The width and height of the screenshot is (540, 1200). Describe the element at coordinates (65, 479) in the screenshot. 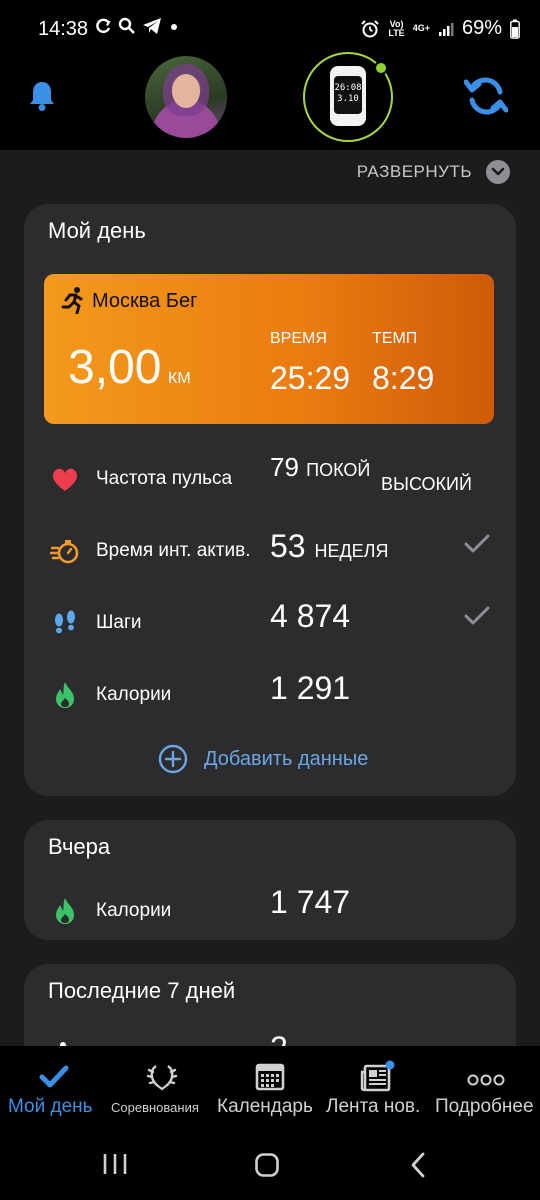

I see `heart-icon` at that location.